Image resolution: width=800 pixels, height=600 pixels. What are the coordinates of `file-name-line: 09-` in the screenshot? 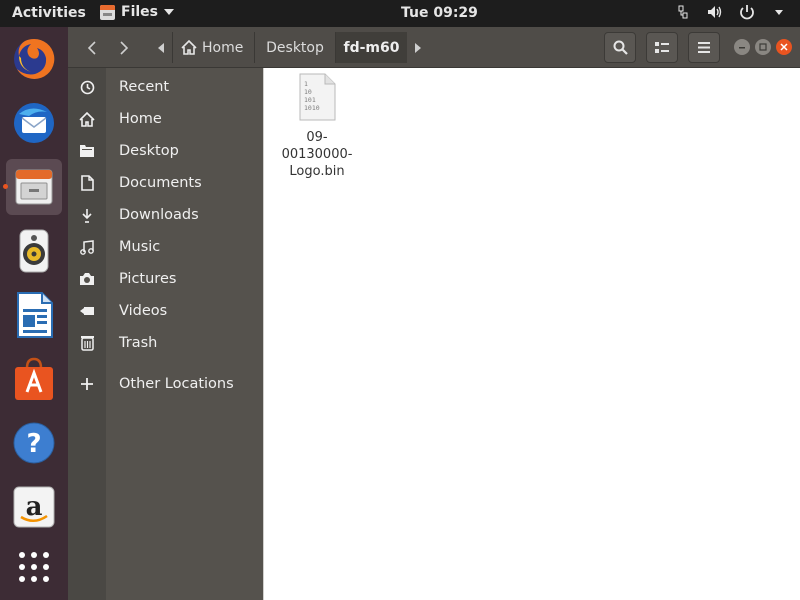 It's located at (317, 137).